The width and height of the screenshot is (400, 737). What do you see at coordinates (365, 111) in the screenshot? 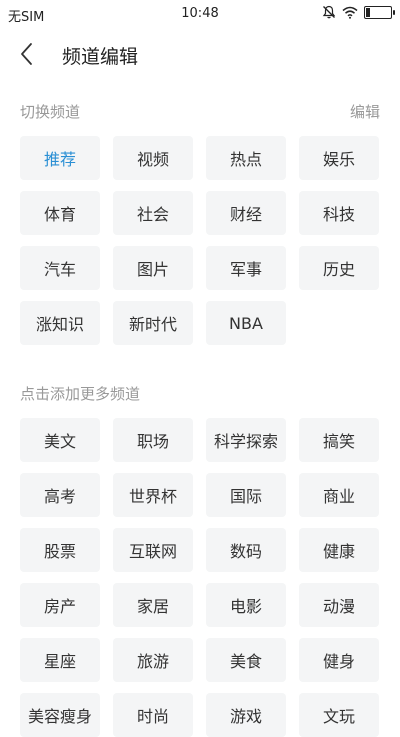
I see `edit-button: 编辑` at bounding box center [365, 111].